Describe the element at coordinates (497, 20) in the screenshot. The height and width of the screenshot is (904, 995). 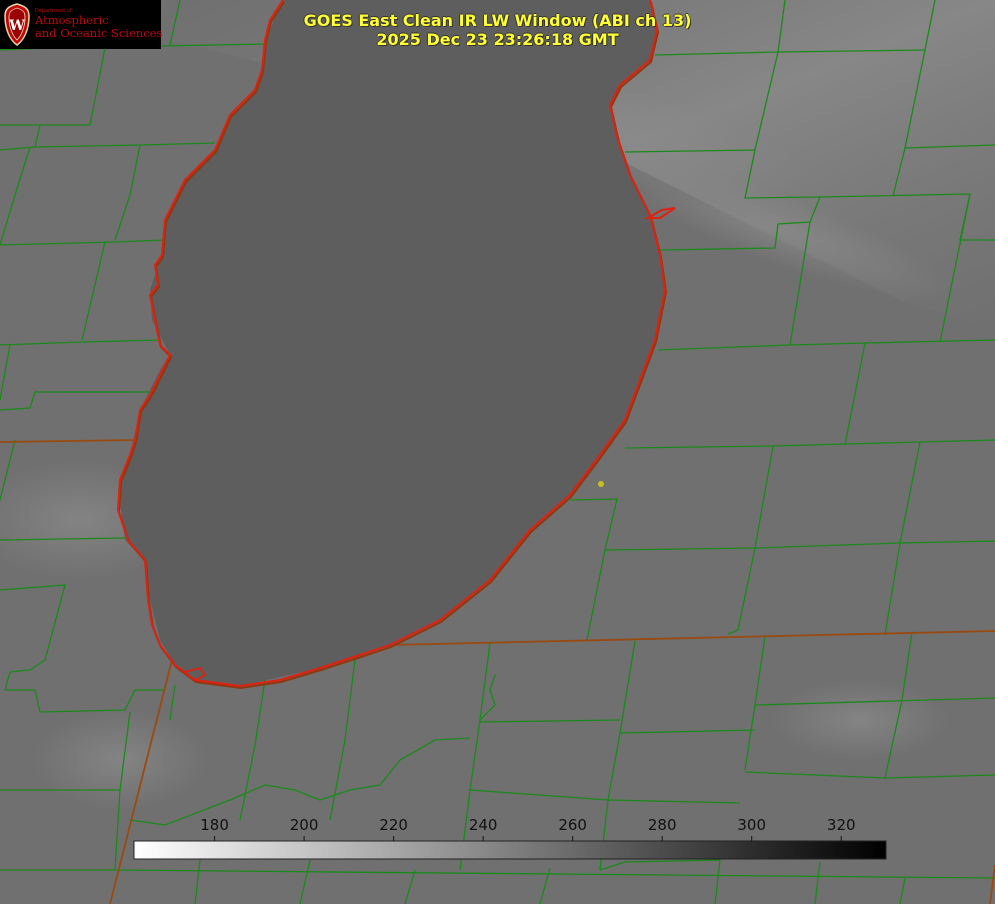
I see `title-line1: GOES East Clean IR LW Window (ABI ch 13)` at that location.